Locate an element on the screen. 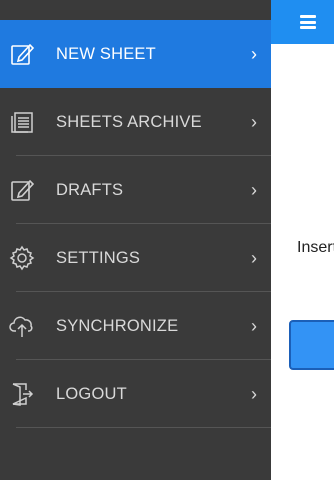  hamburger-menu-icon is located at coordinates (308, 22).